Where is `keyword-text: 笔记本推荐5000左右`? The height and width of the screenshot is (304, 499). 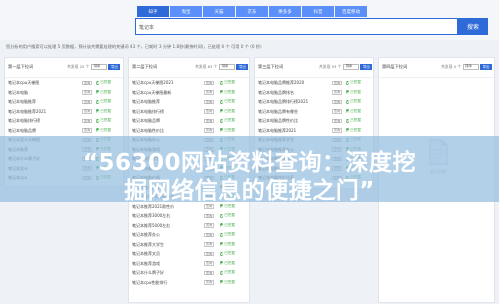
keyword-text: 笔记本推荐5000左右 is located at coordinates (151, 225).